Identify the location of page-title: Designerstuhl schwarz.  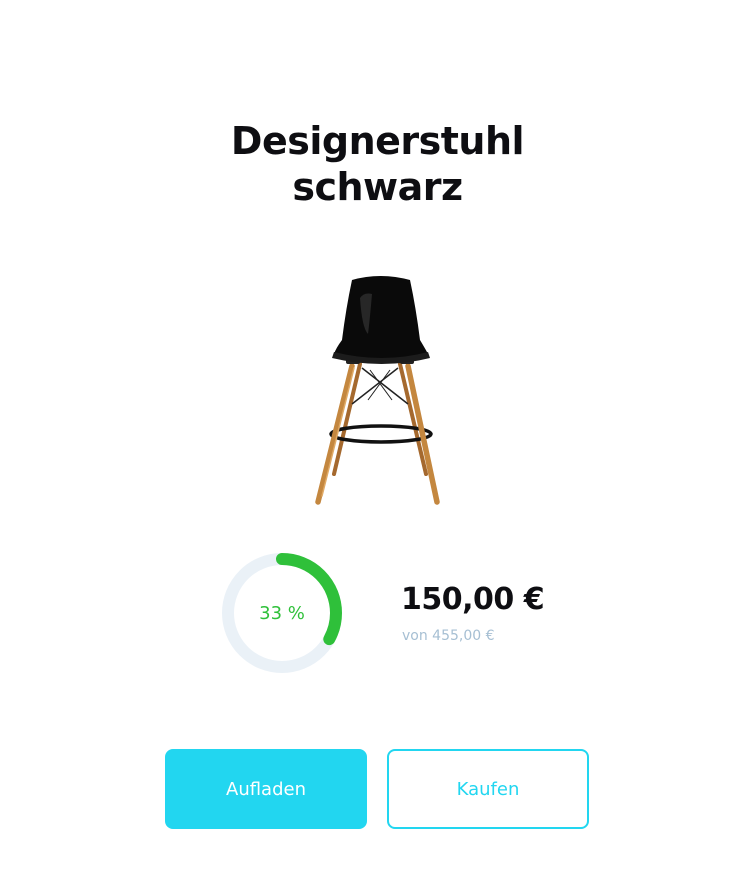
(377, 164).